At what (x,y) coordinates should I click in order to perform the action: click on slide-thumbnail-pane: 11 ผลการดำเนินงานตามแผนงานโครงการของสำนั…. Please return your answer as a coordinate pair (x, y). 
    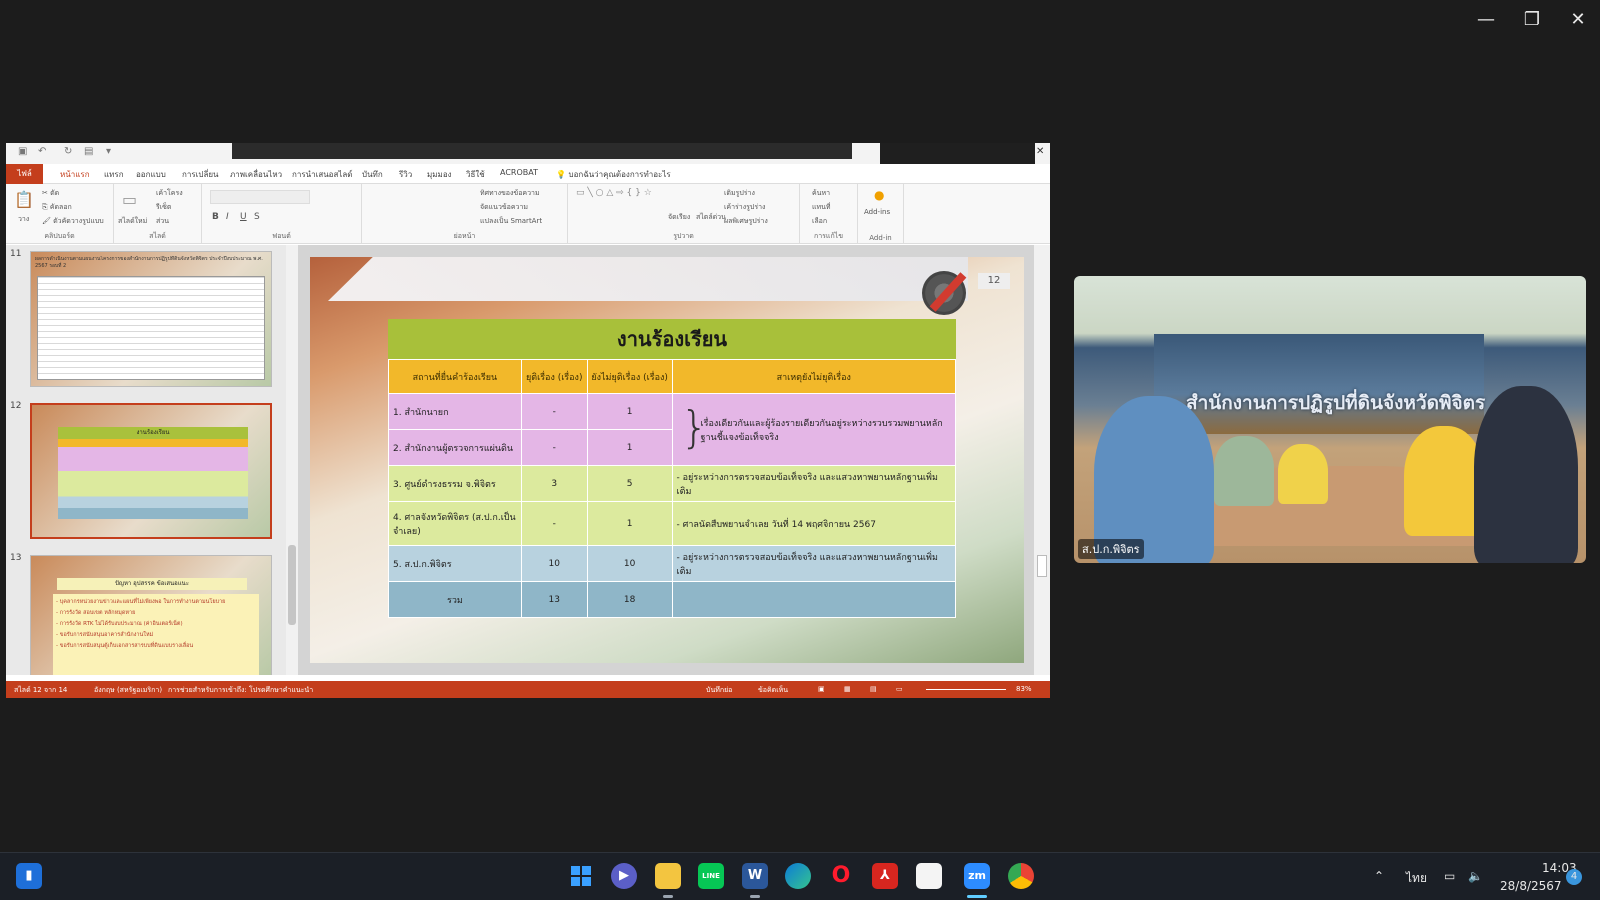
    Looking at the image, I should click on (152, 460).